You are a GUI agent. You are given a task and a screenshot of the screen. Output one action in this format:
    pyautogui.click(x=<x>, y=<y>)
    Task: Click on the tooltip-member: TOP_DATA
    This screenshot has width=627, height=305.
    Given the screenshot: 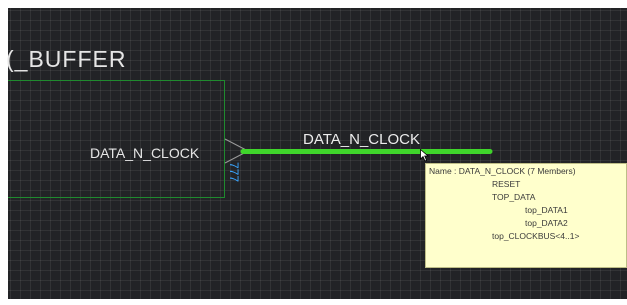 What is the action you would take?
    pyautogui.click(x=514, y=197)
    